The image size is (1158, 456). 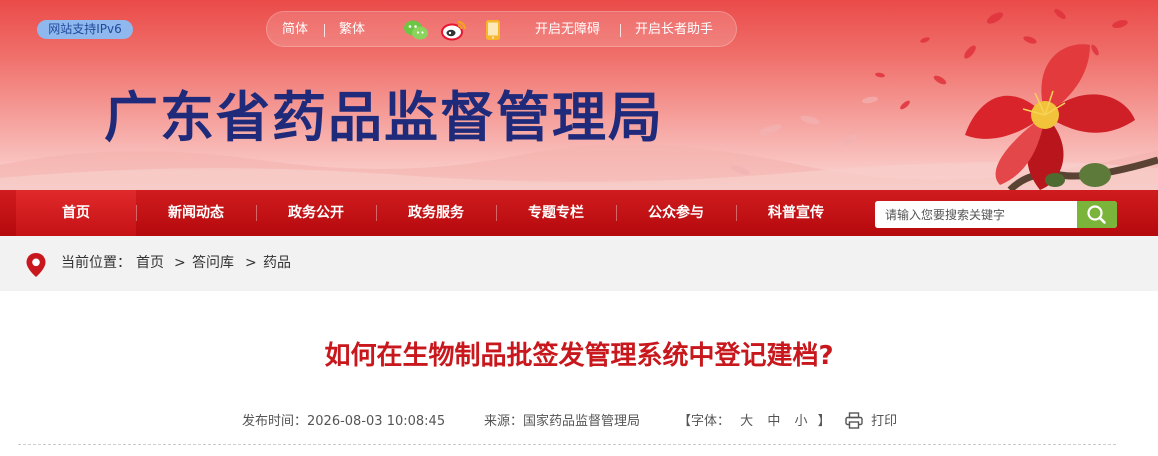 I want to click on print-link: 打印, so click(x=884, y=422).